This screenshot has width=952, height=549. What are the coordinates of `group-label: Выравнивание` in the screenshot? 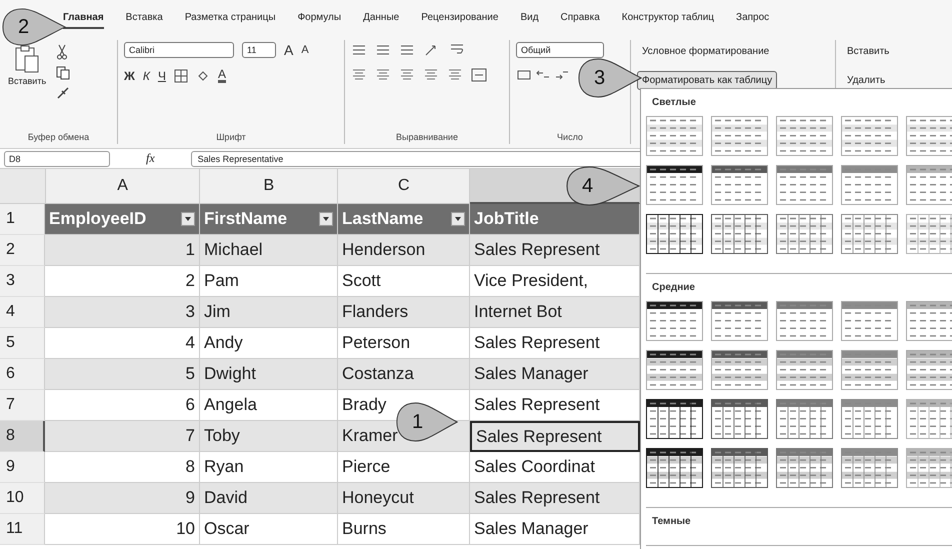 It's located at (427, 138).